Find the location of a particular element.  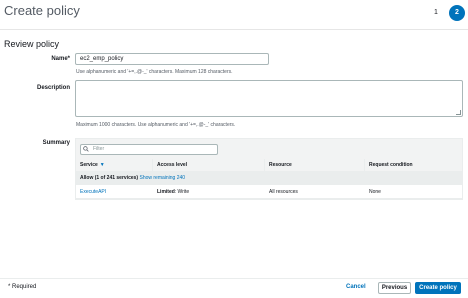

service-link: ExecuteAPI is located at coordinates (93, 192).